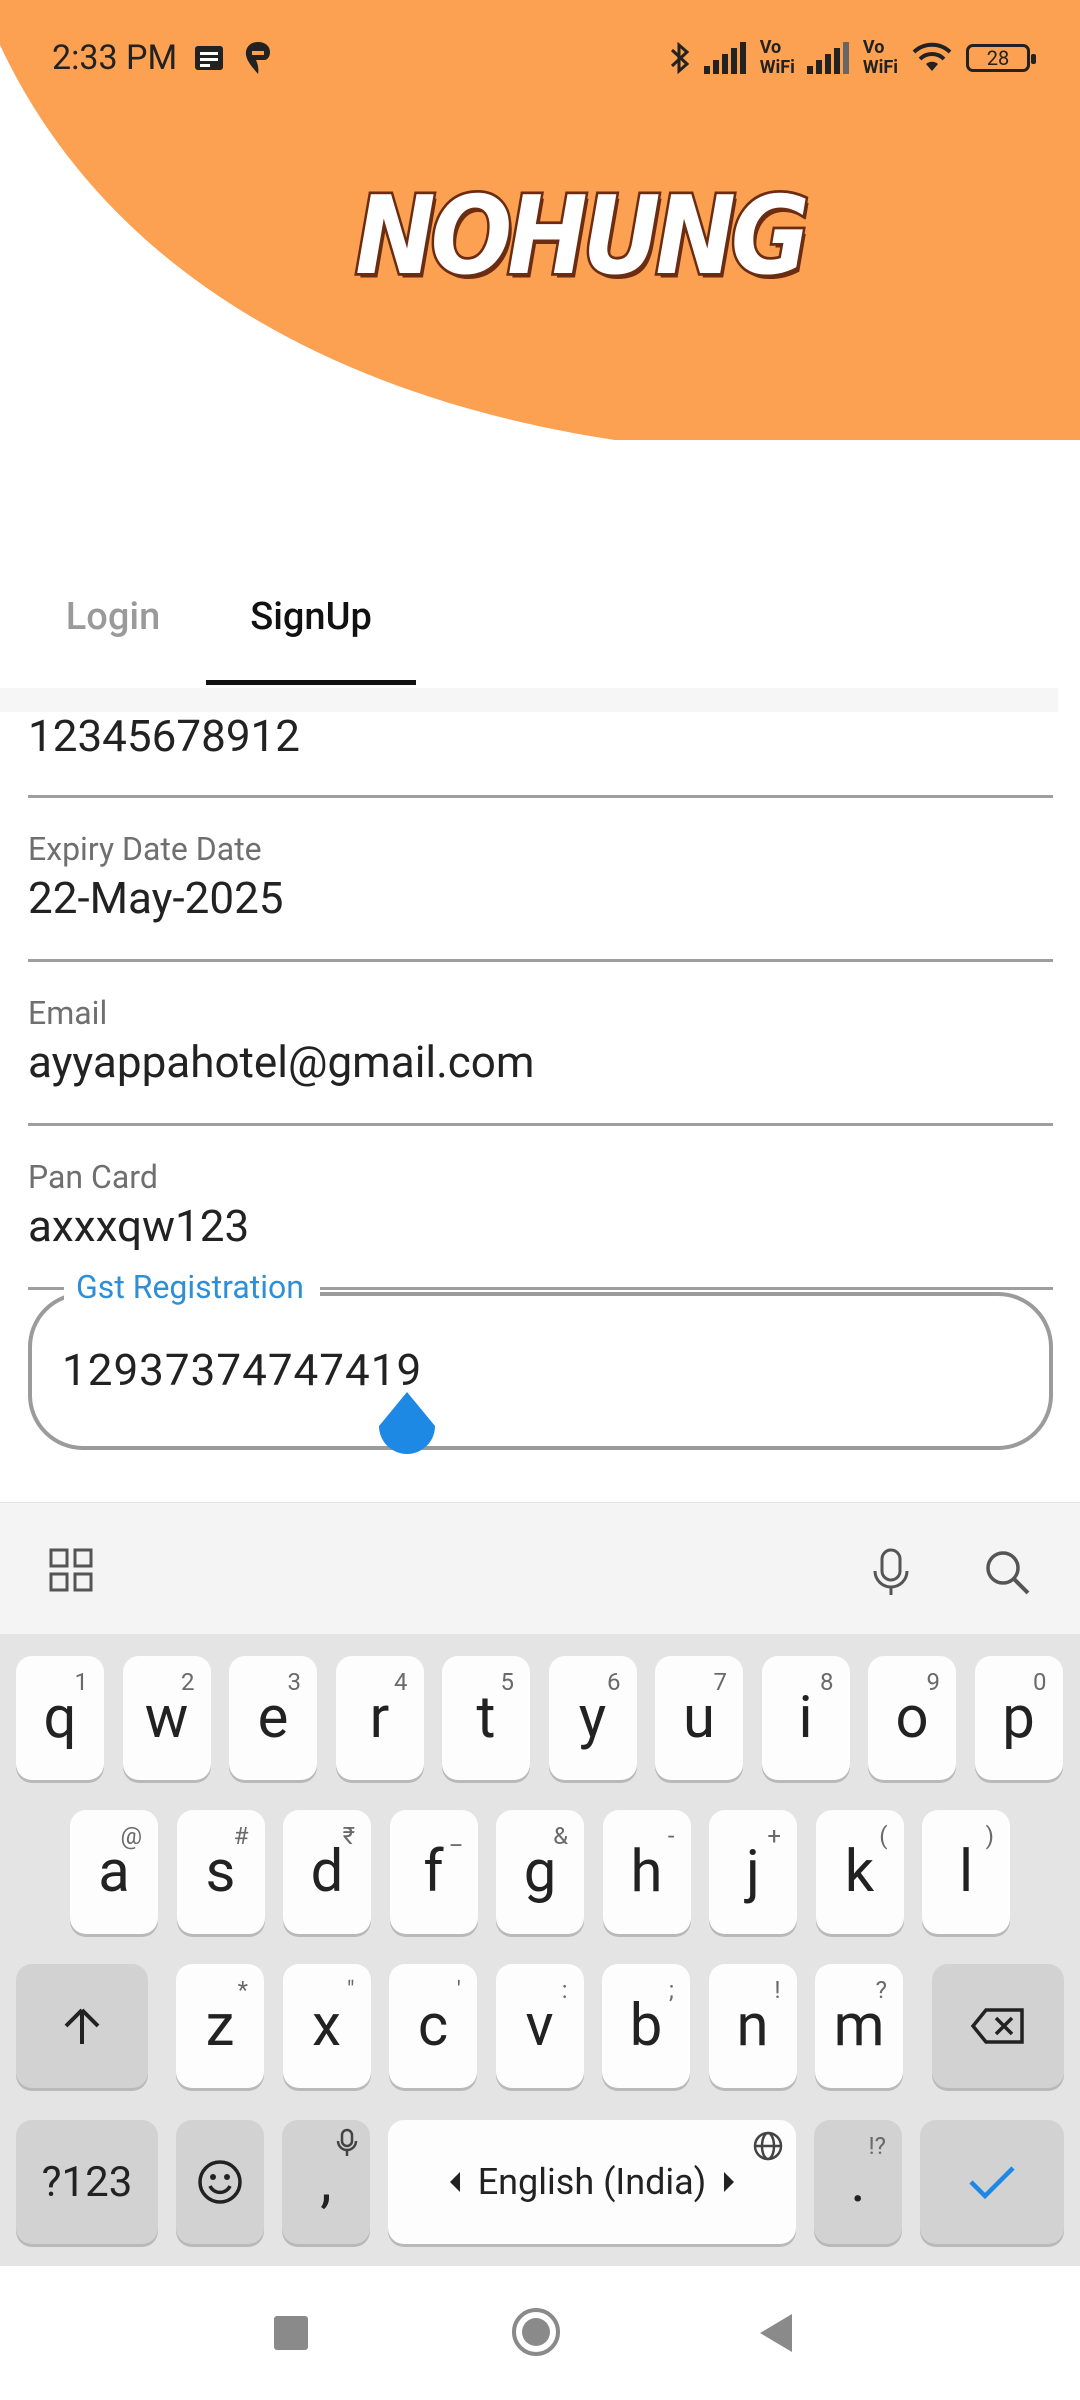  I want to click on key-alt-label: ?, so click(881, 1990).